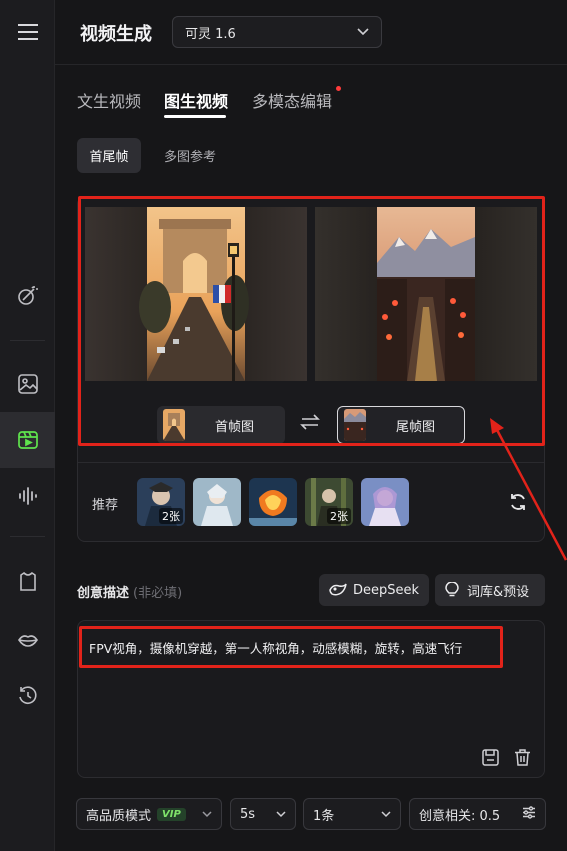 The image size is (567, 851). Describe the element at coordinates (27, 32) in the screenshot. I see `menu-icon` at that location.